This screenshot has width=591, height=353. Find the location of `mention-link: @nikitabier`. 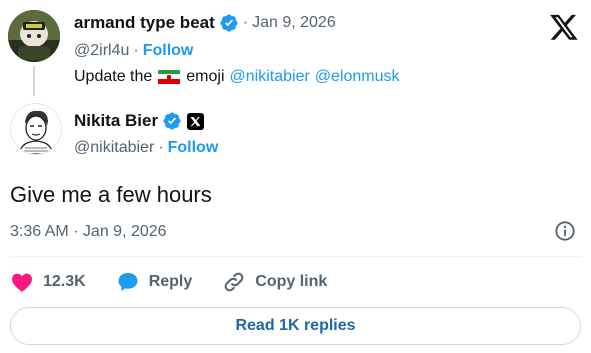

mention-link: @nikitabier is located at coordinates (270, 77).